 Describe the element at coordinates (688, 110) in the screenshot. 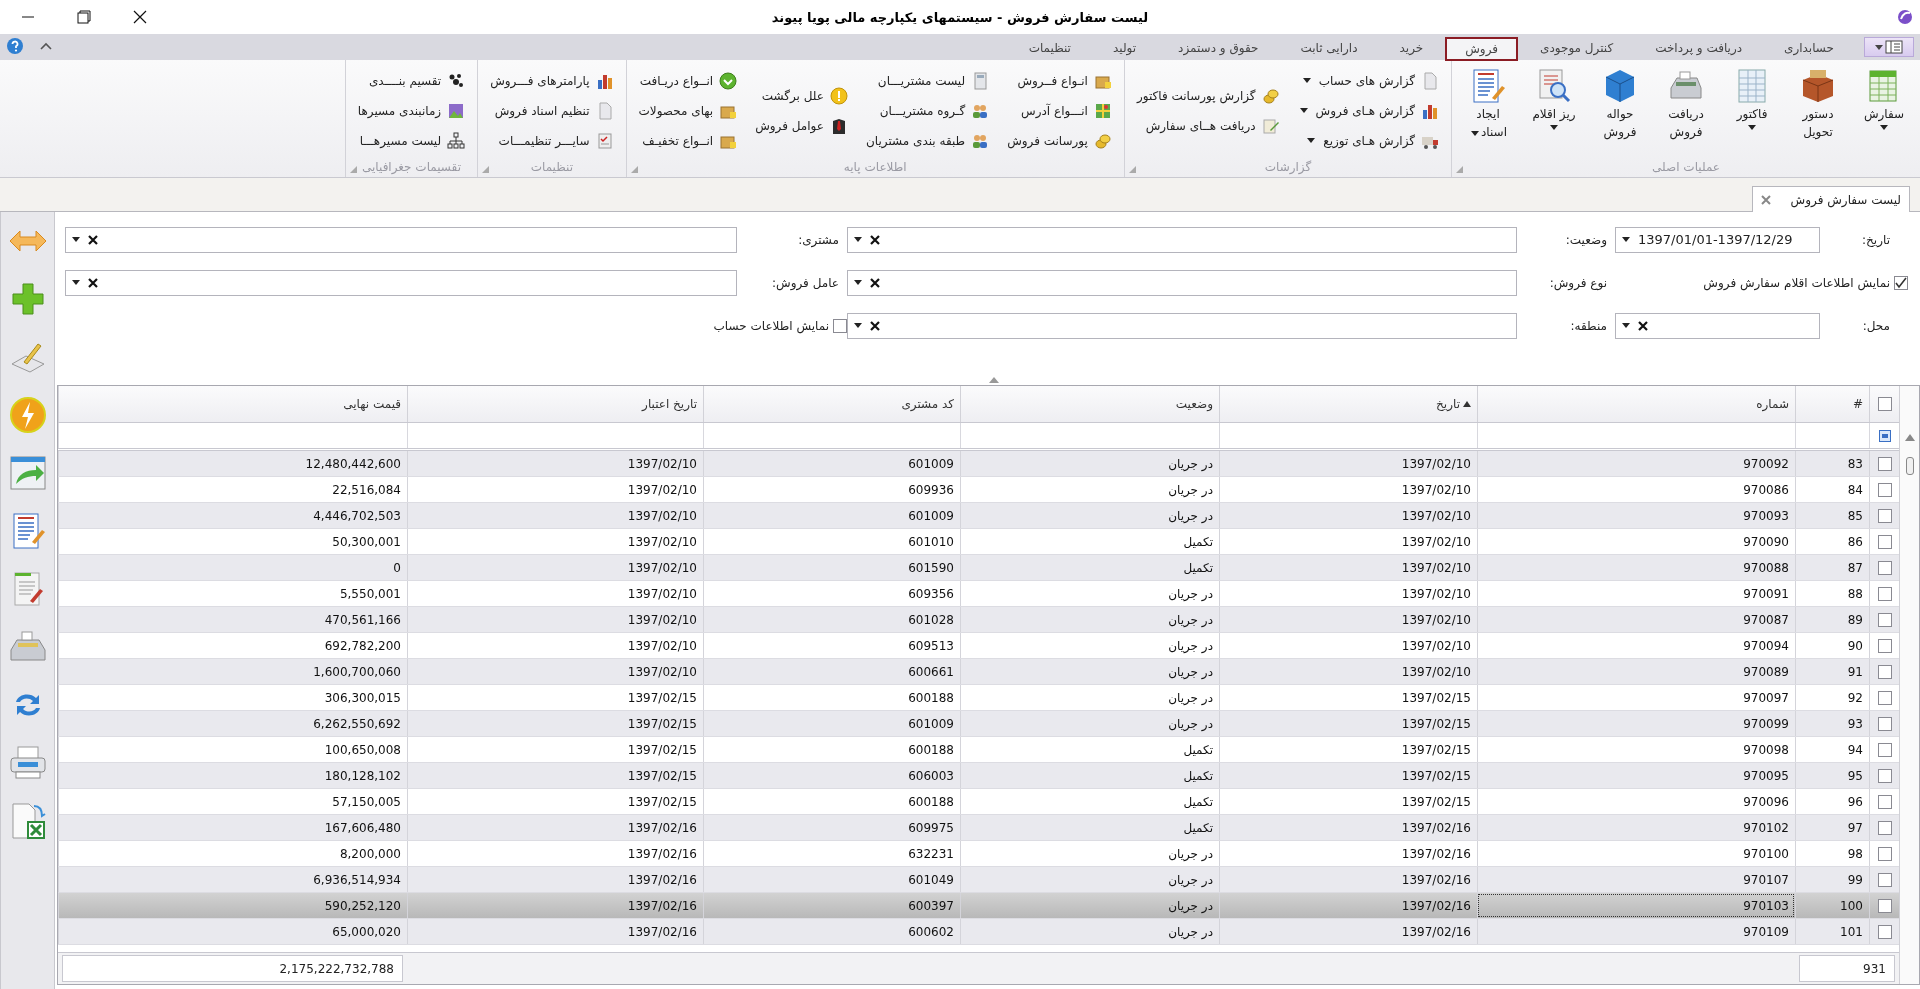

I see `ribbon-button: بهای محصولات` at that location.